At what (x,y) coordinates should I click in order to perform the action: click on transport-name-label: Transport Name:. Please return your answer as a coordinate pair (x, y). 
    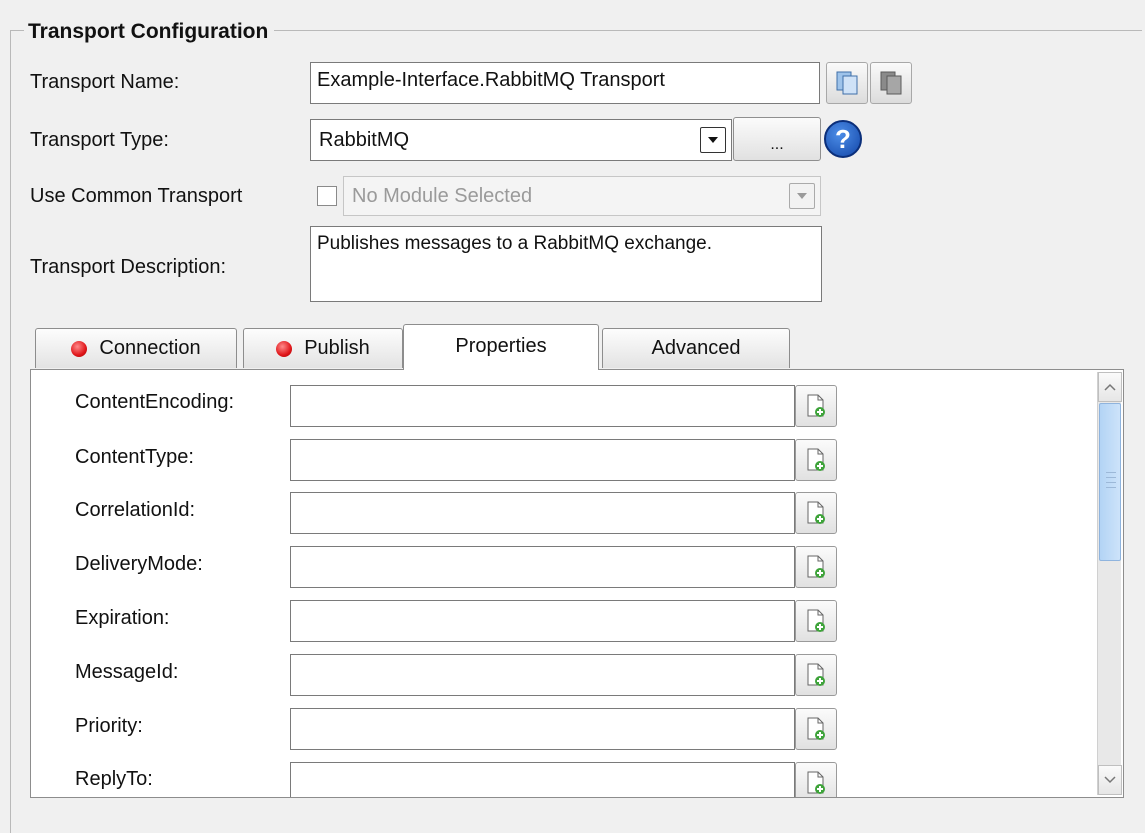
    Looking at the image, I should click on (105, 82).